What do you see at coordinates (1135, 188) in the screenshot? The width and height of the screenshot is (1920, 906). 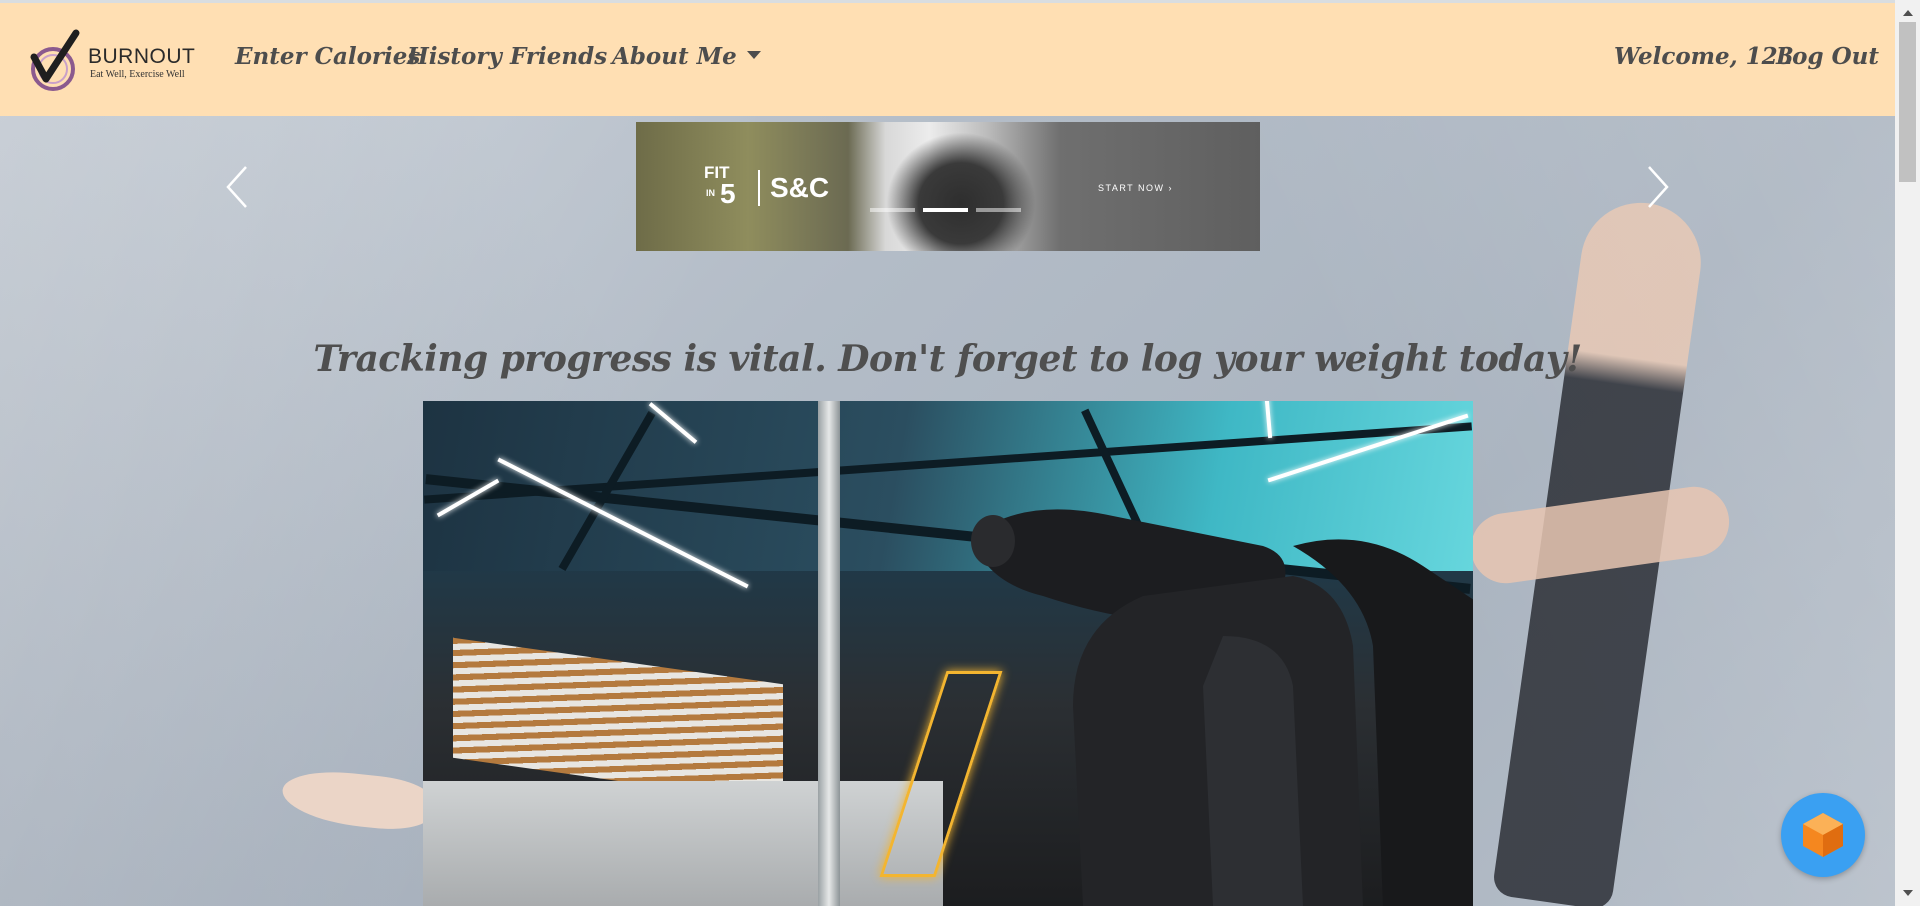 I see `banner-start-now-link: START NOW ›` at bounding box center [1135, 188].